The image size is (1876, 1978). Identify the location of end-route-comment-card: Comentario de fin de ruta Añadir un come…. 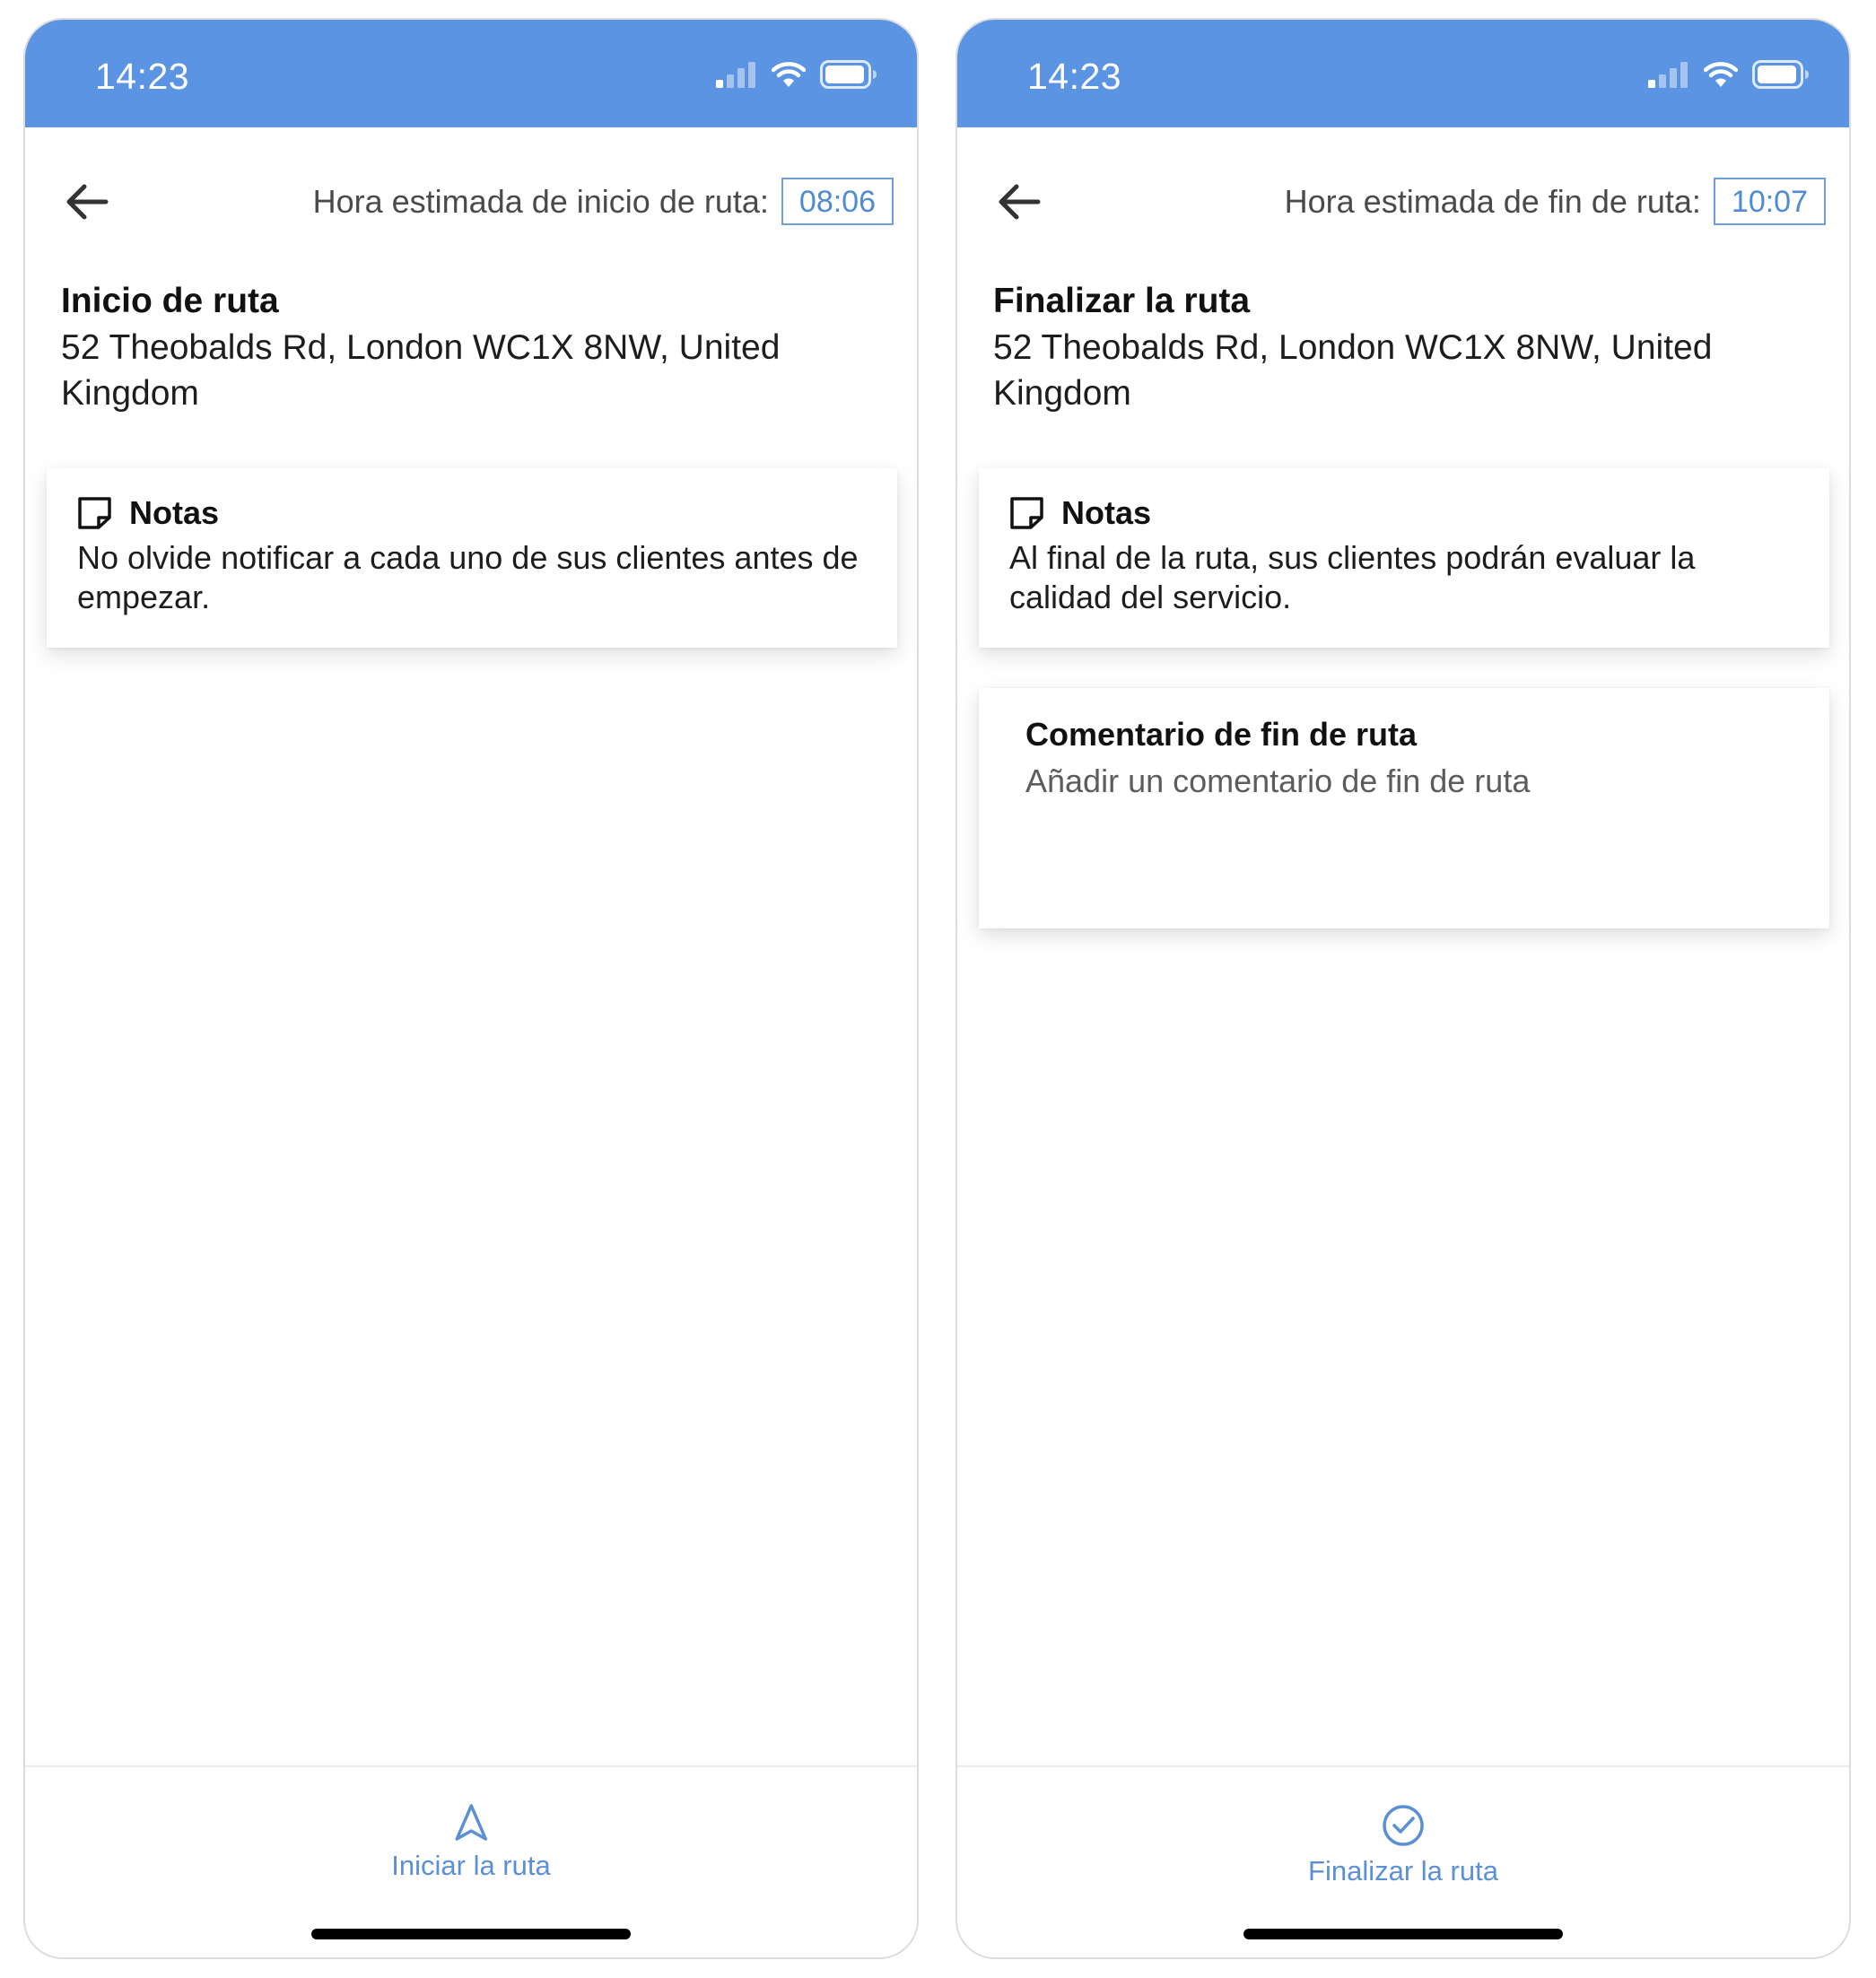
(1404, 808).